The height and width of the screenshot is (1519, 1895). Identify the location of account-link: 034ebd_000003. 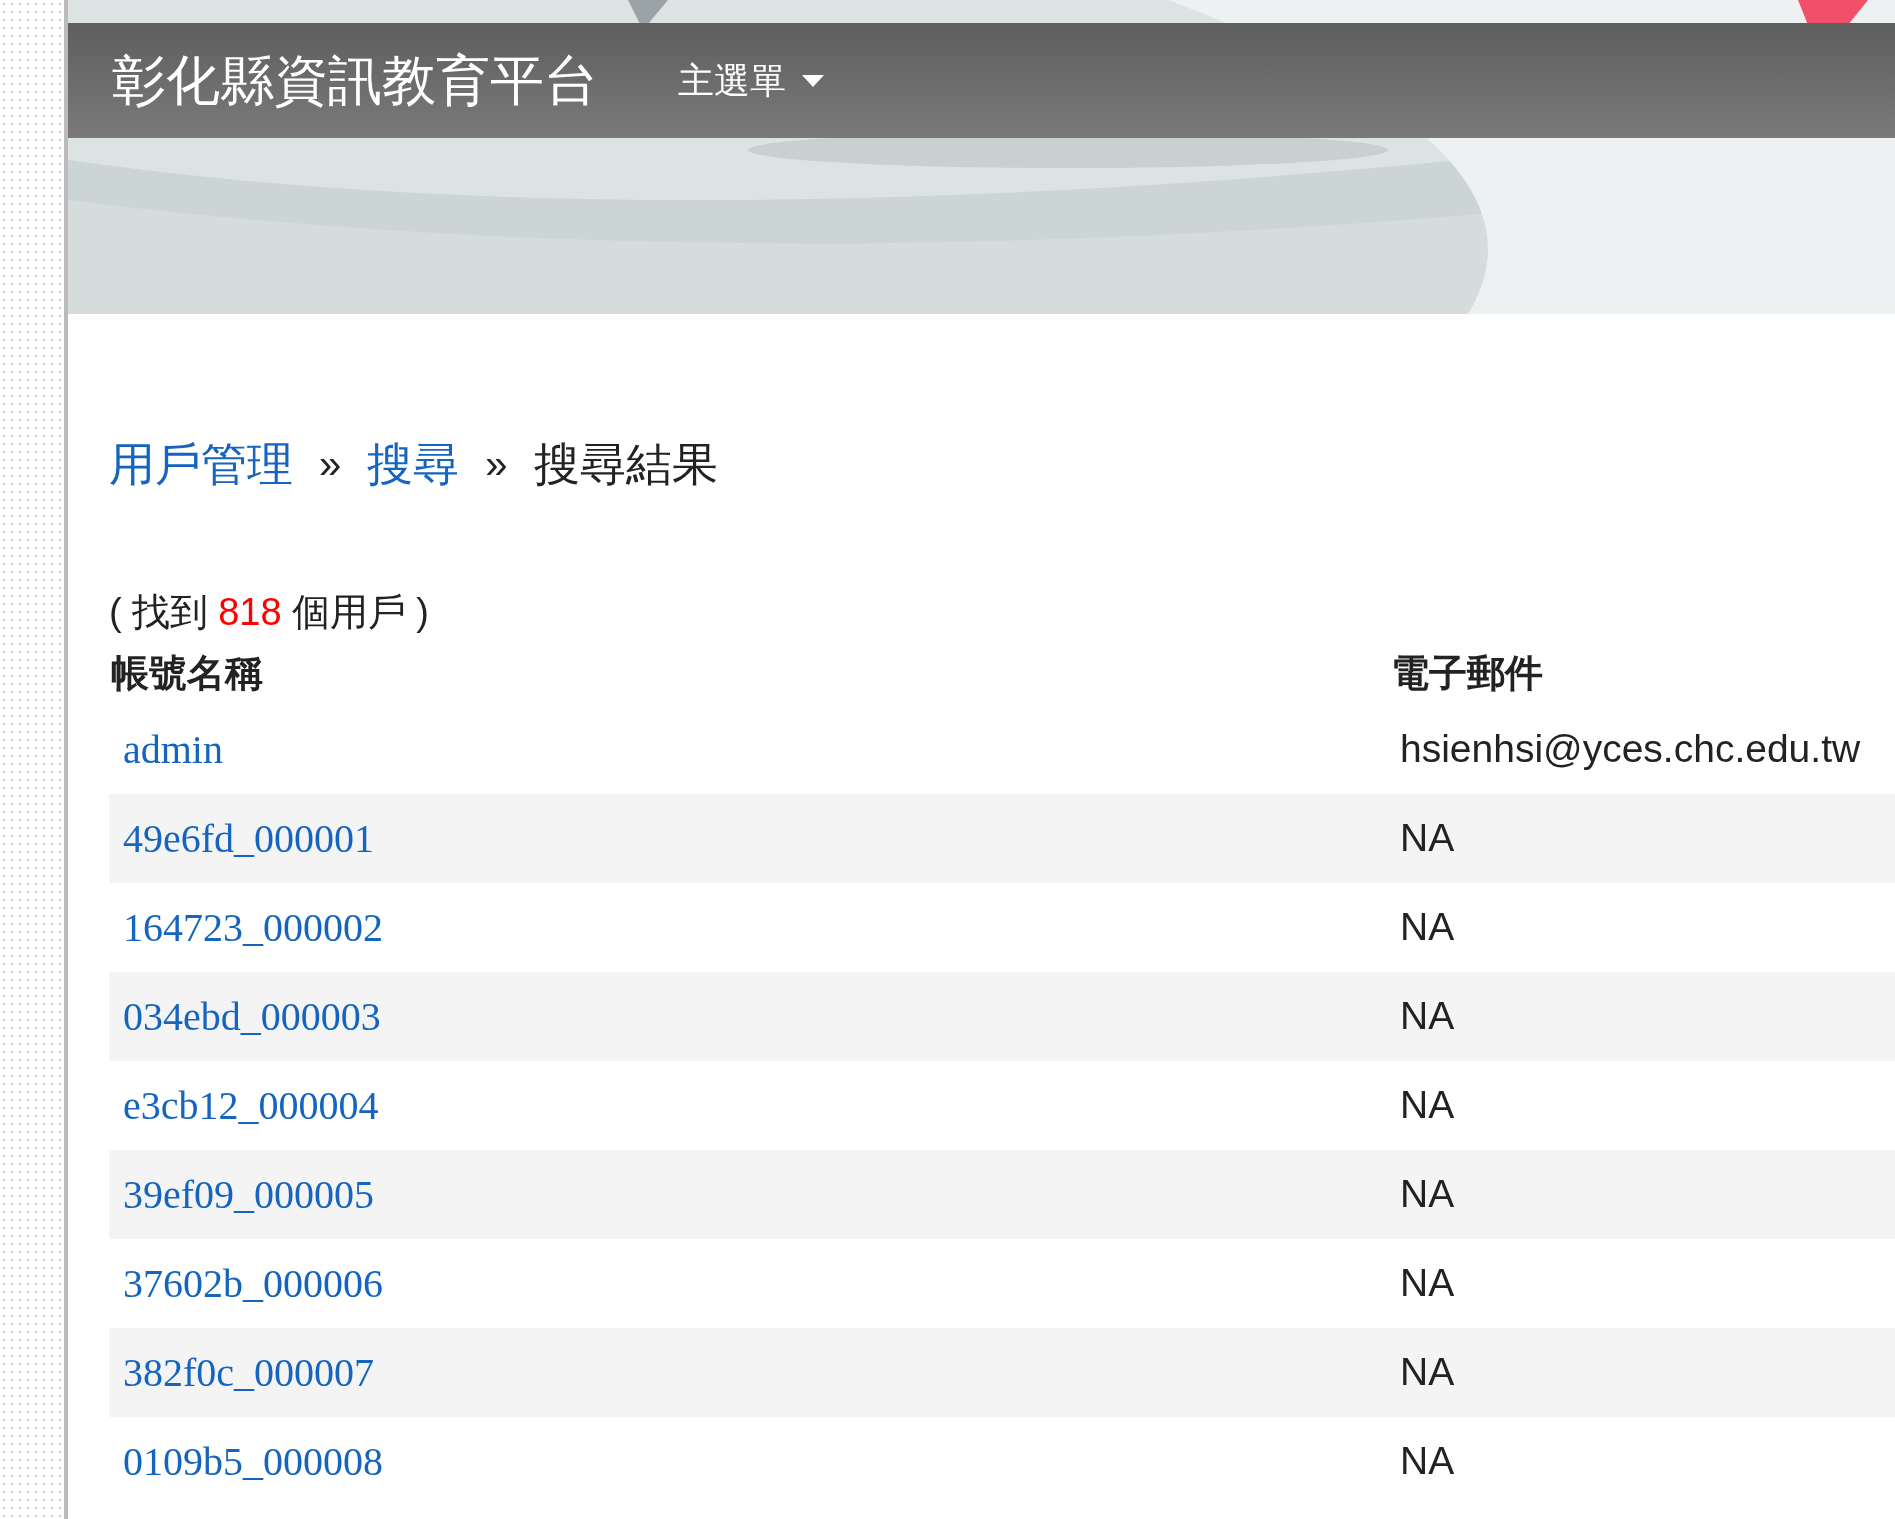
(252, 1016).